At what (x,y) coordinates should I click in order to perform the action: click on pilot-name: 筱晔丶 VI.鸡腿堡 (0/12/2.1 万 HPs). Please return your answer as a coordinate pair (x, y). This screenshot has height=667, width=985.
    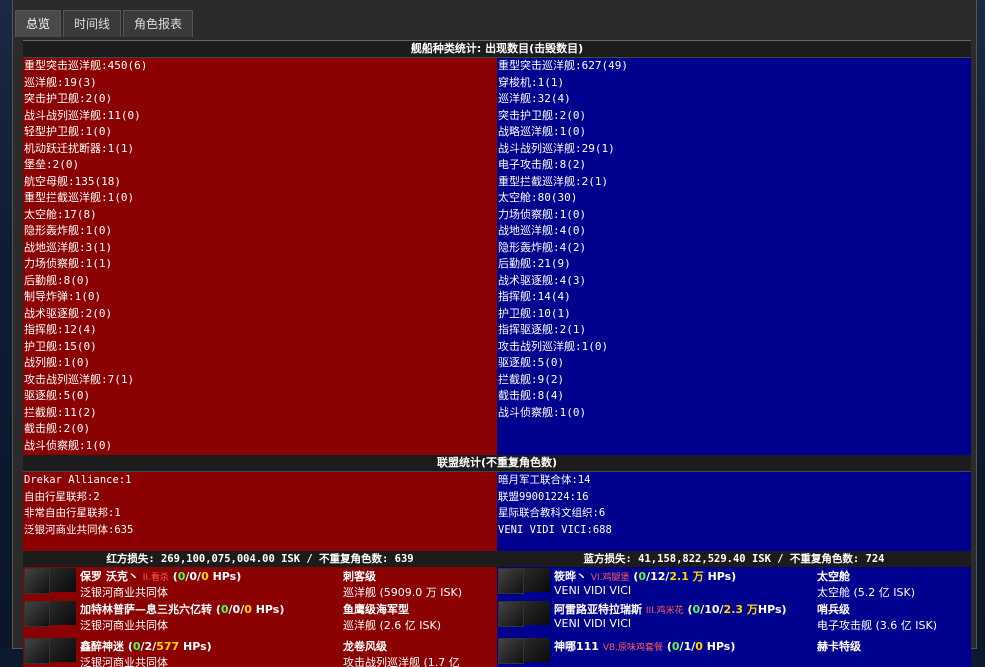
    Looking at the image, I should click on (645, 576).